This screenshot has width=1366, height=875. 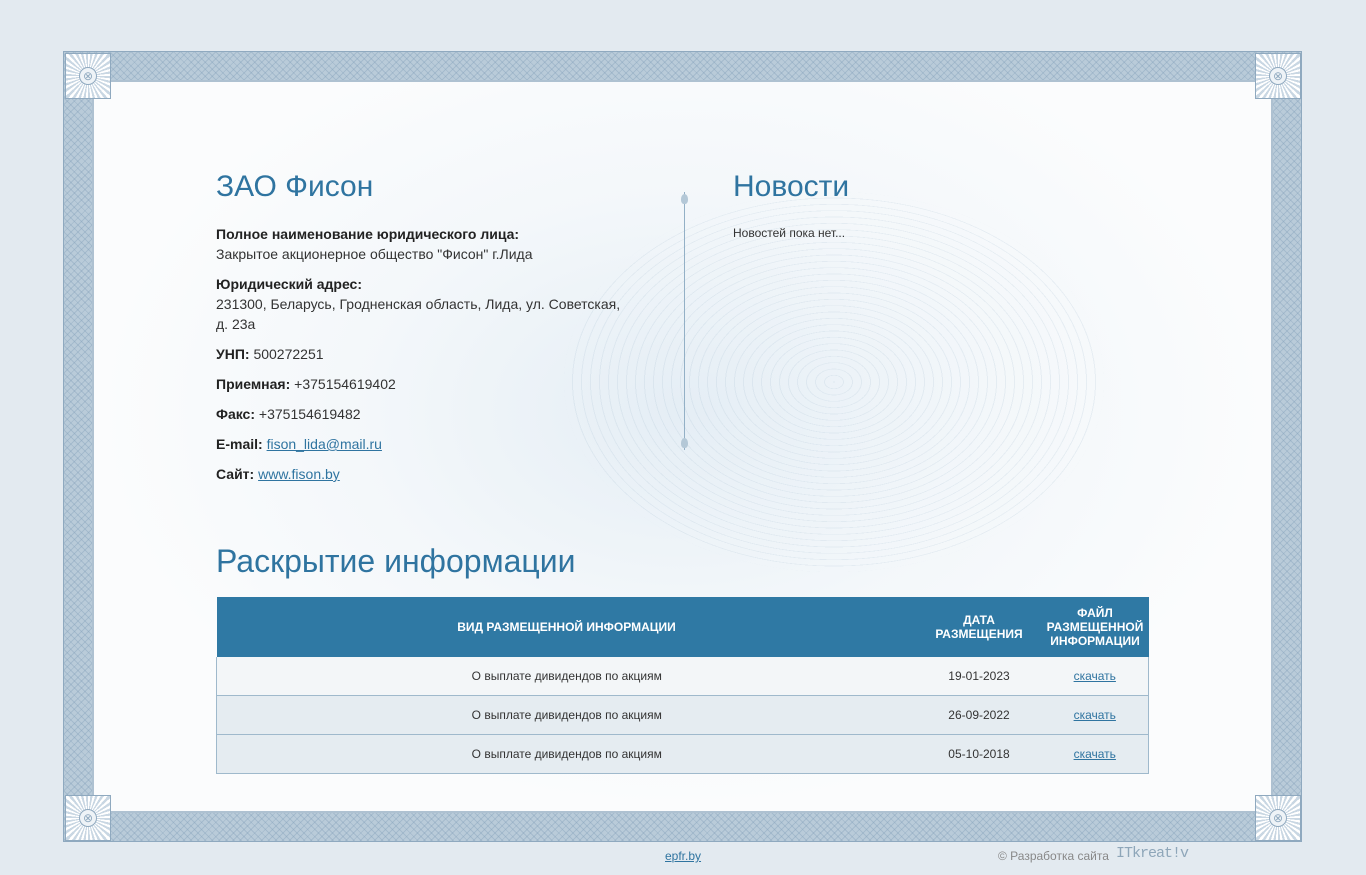 What do you see at coordinates (791, 186) in the screenshot?
I see `news-title: Новости` at bounding box center [791, 186].